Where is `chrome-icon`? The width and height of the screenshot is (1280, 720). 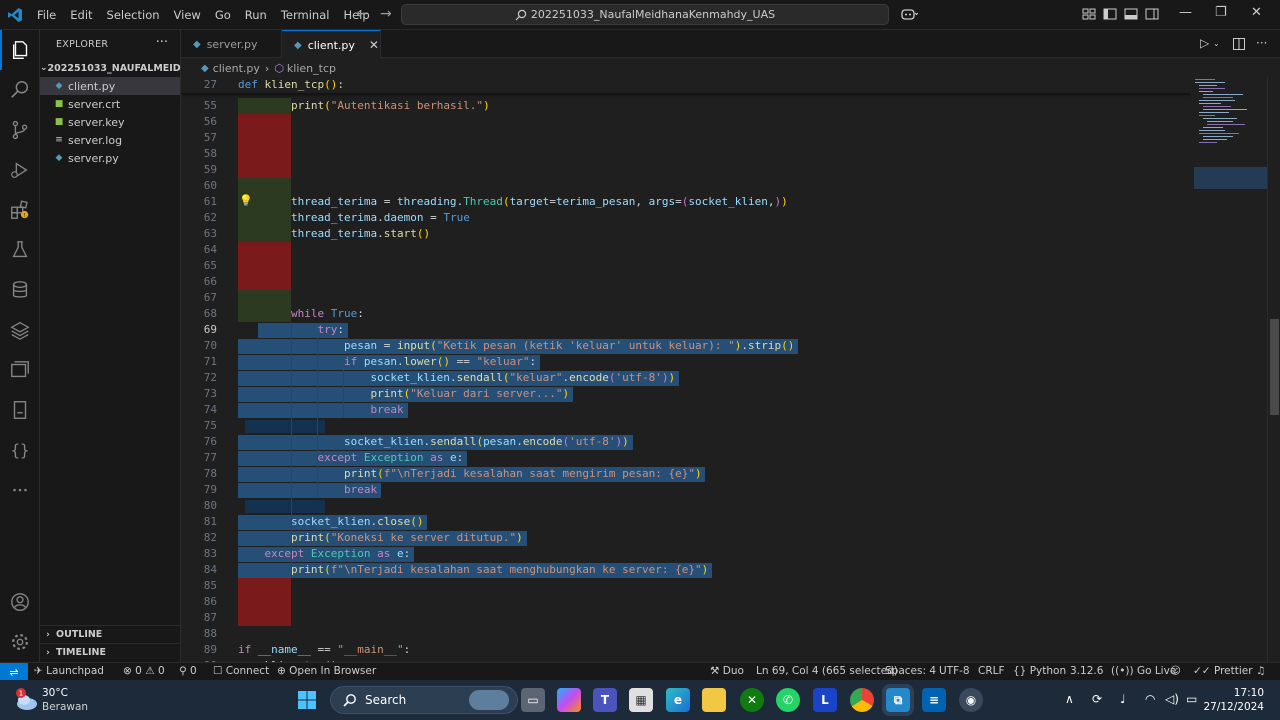 chrome-icon is located at coordinates (862, 700).